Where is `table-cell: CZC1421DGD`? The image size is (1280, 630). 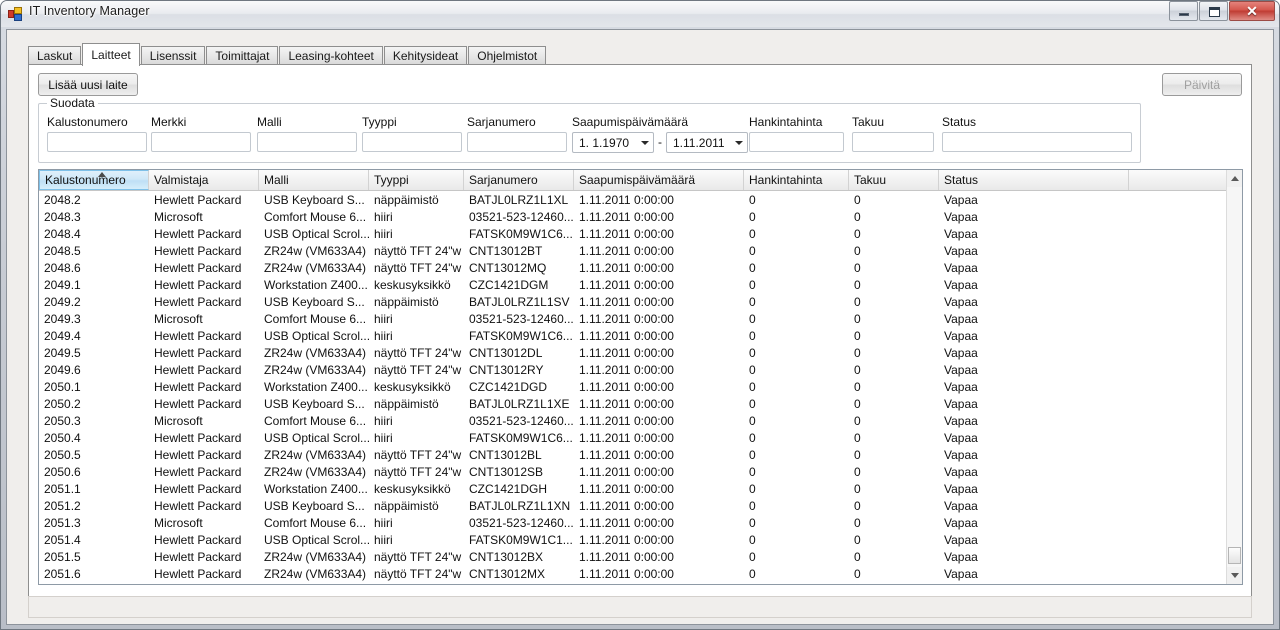
table-cell: CZC1421DGD is located at coordinates (519, 386).